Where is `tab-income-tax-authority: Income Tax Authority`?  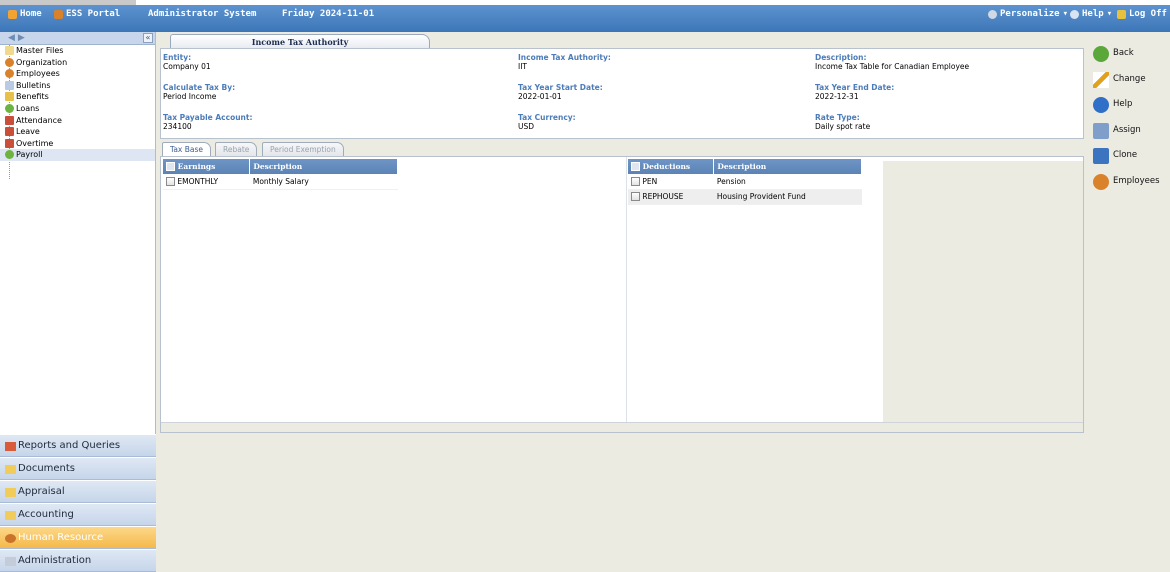
tab-income-tax-authority: Income Tax Authority is located at coordinates (300, 41).